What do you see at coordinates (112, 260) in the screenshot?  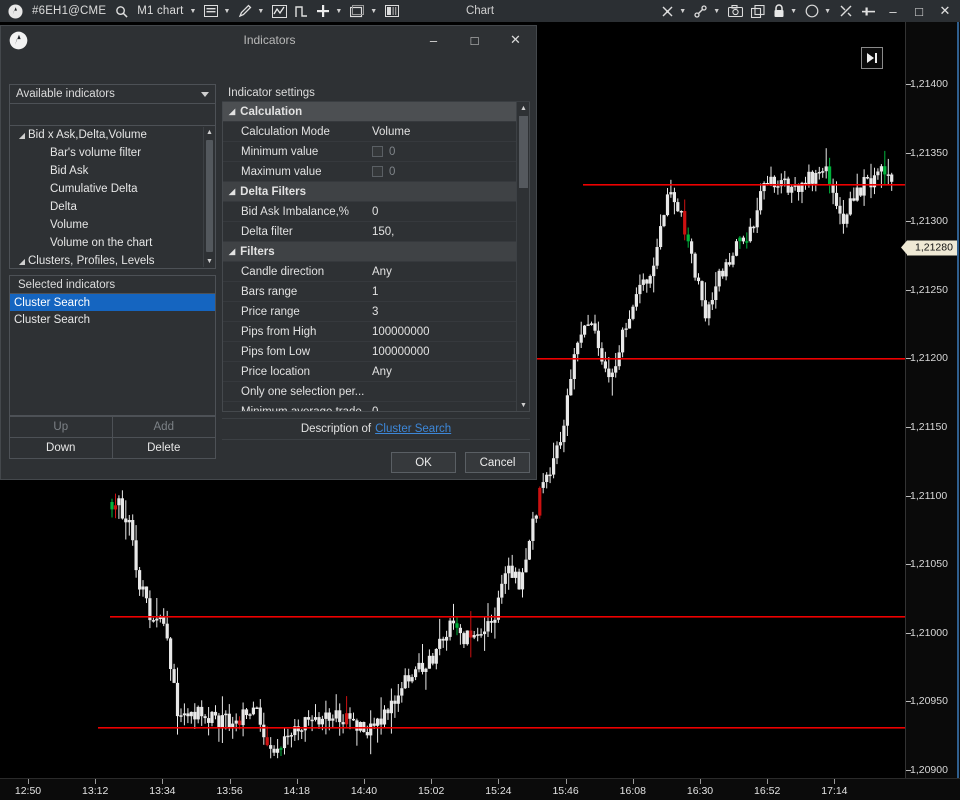 I see `tree-group-item: ◢ Clusters, Profiles, Levels` at bounding box center [112, 260].